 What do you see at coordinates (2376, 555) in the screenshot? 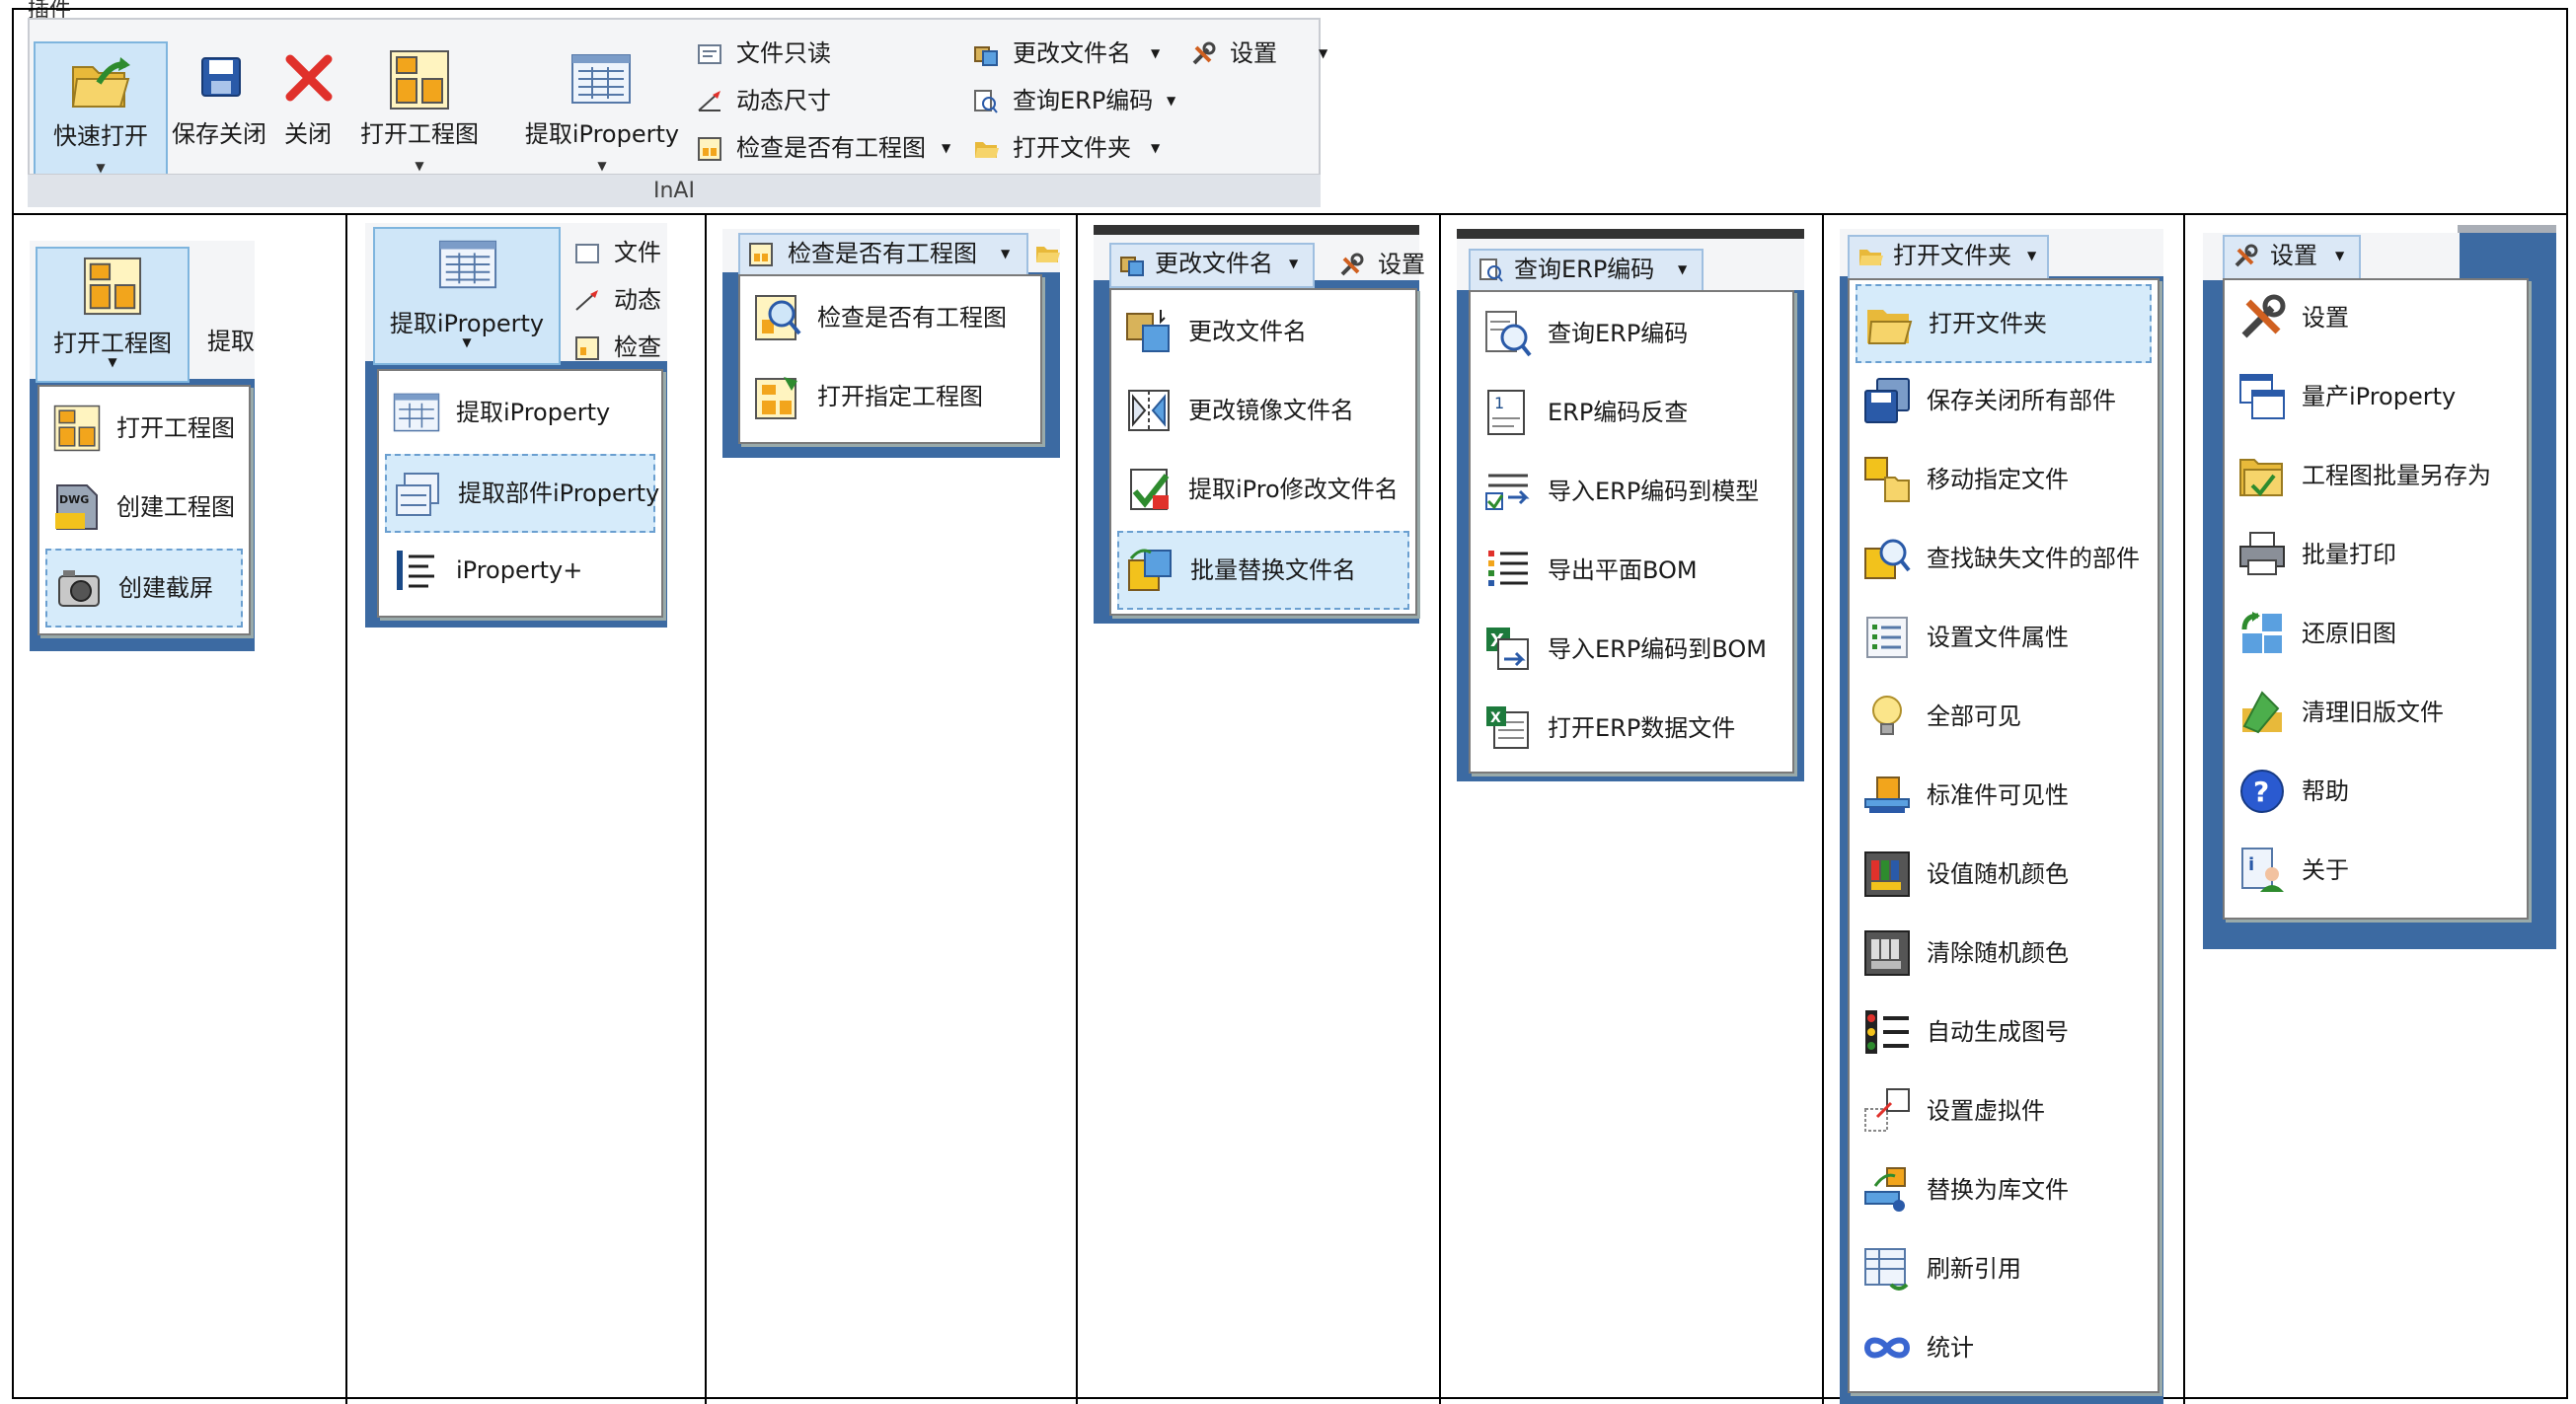
I see `menu-item-batch-print: 批量打印` at bounding box center [2376, 555].